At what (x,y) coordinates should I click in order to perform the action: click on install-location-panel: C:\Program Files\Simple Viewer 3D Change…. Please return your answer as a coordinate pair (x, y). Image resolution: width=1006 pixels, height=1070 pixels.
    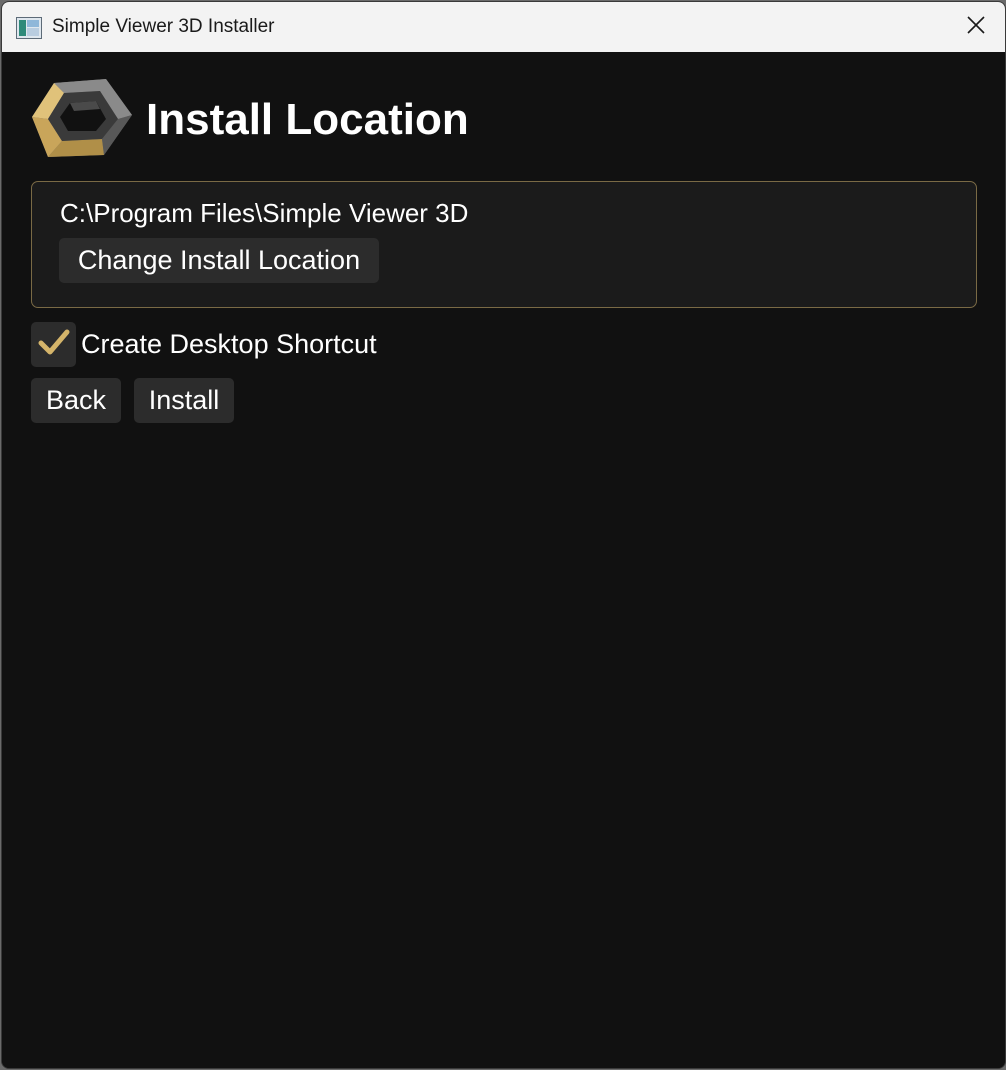
    Looking at the image, I should click on (504, 244).